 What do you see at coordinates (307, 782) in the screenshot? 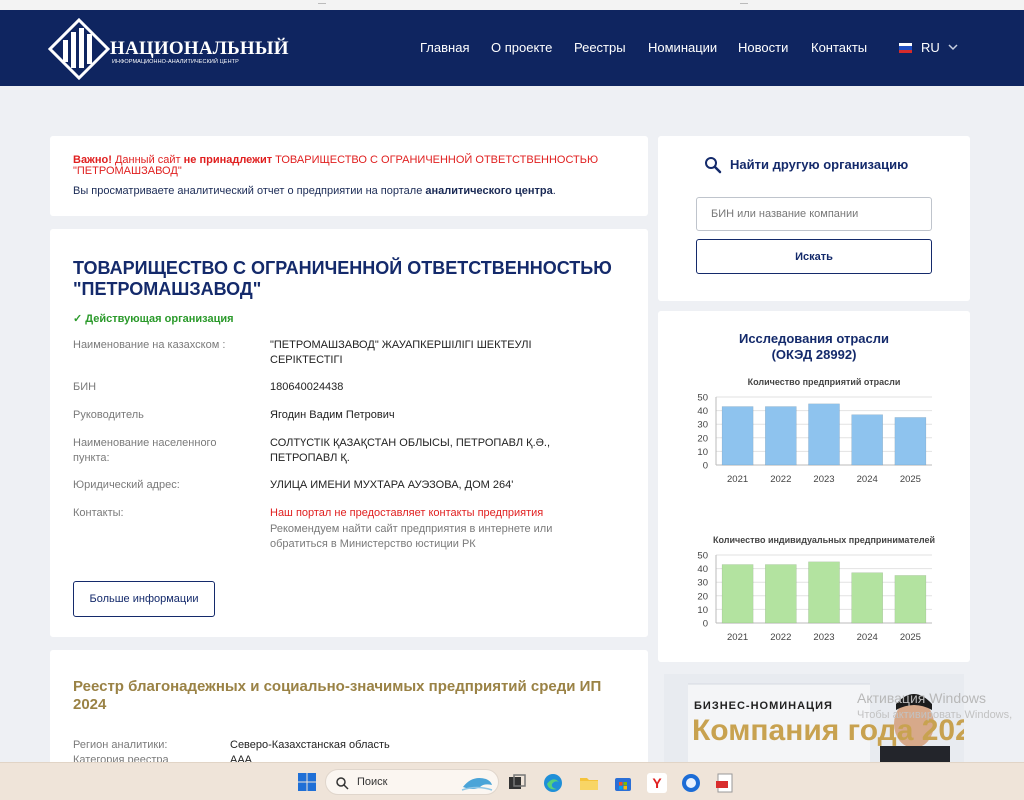
I see `windows-start-icon` at bounding box center [307, 782].